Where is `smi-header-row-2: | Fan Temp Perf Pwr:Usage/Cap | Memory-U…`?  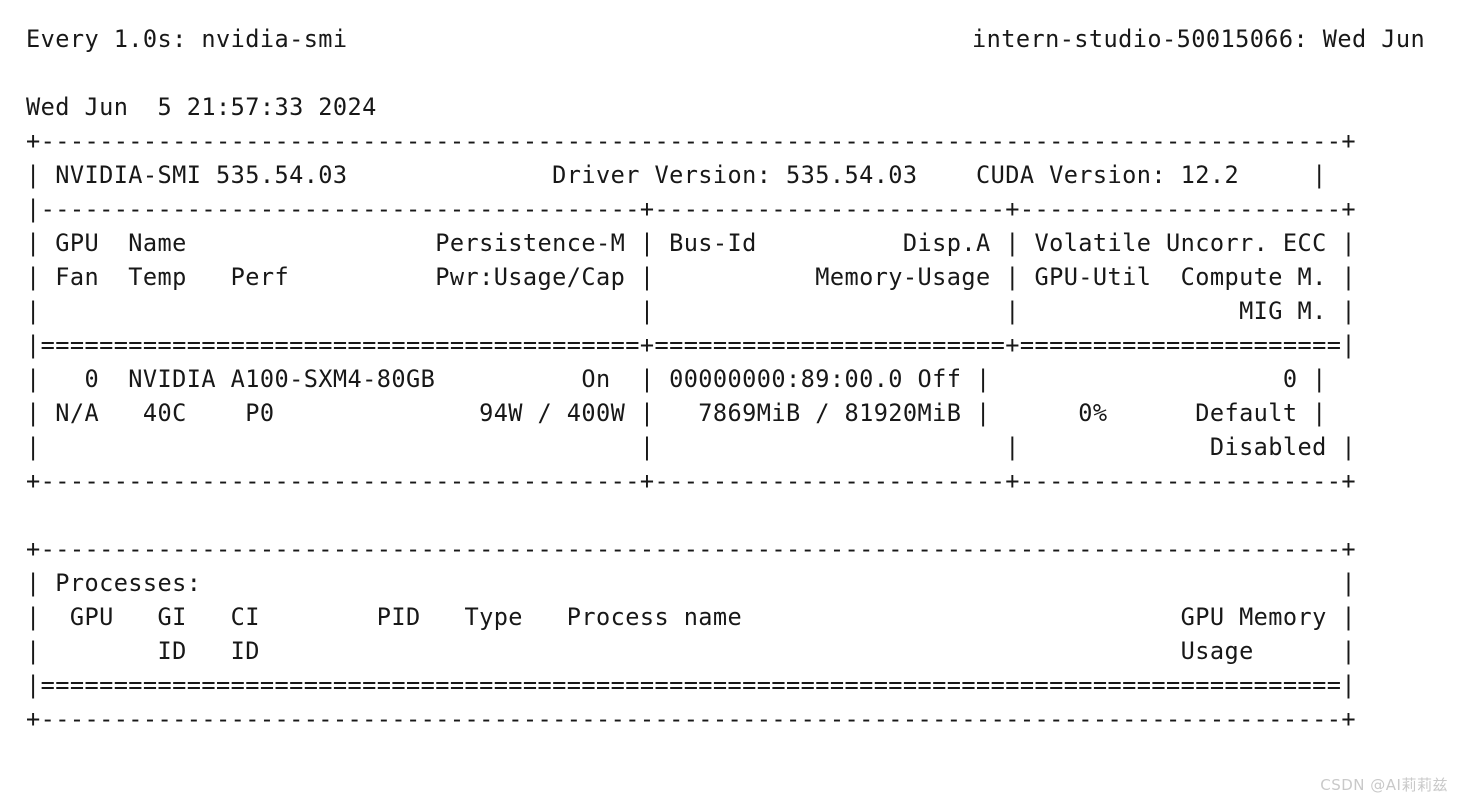
smi-header-row-2: | Fan Temp Perf Pwr:Usage/Cap | Memory-U… is located at coordinates (691, 277).